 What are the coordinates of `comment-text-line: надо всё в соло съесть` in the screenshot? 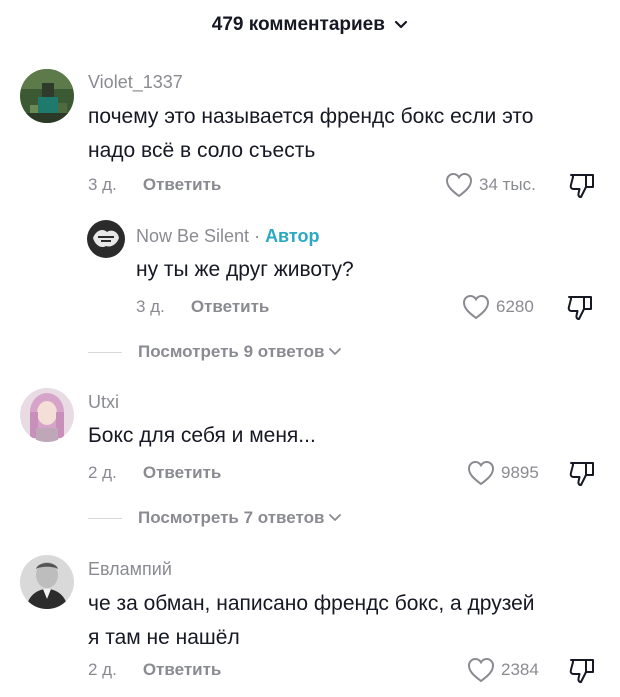 It's located at (202, 150).